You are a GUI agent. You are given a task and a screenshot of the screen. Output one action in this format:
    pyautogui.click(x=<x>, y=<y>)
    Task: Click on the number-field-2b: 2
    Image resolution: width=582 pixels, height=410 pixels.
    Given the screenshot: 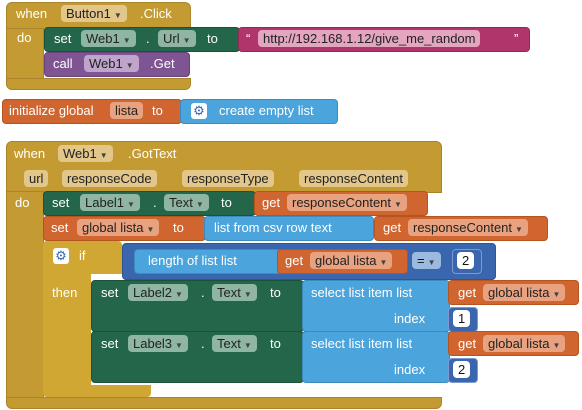 What is the action you would take?
    pyautogui.click(x=462, y=369)
    